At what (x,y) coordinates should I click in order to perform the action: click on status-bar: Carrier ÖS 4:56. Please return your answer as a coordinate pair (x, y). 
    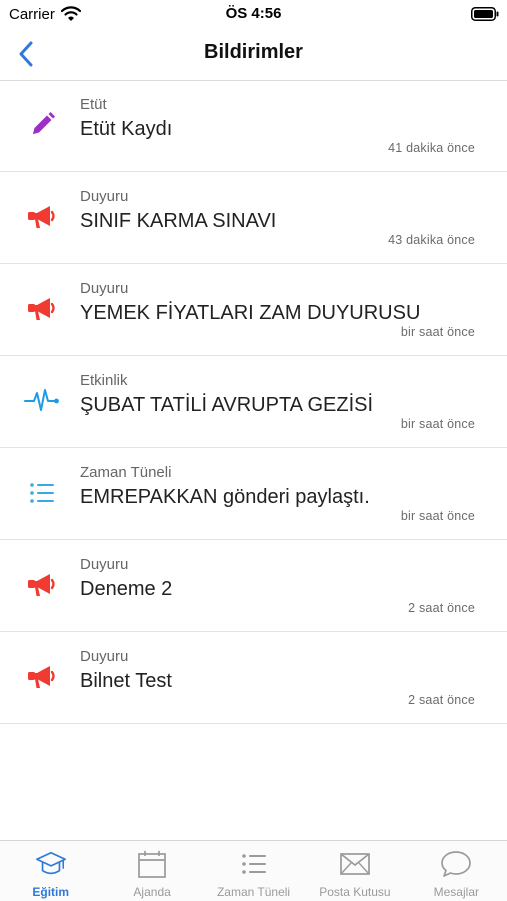
    Looking at the image, I should click on (253, 14).